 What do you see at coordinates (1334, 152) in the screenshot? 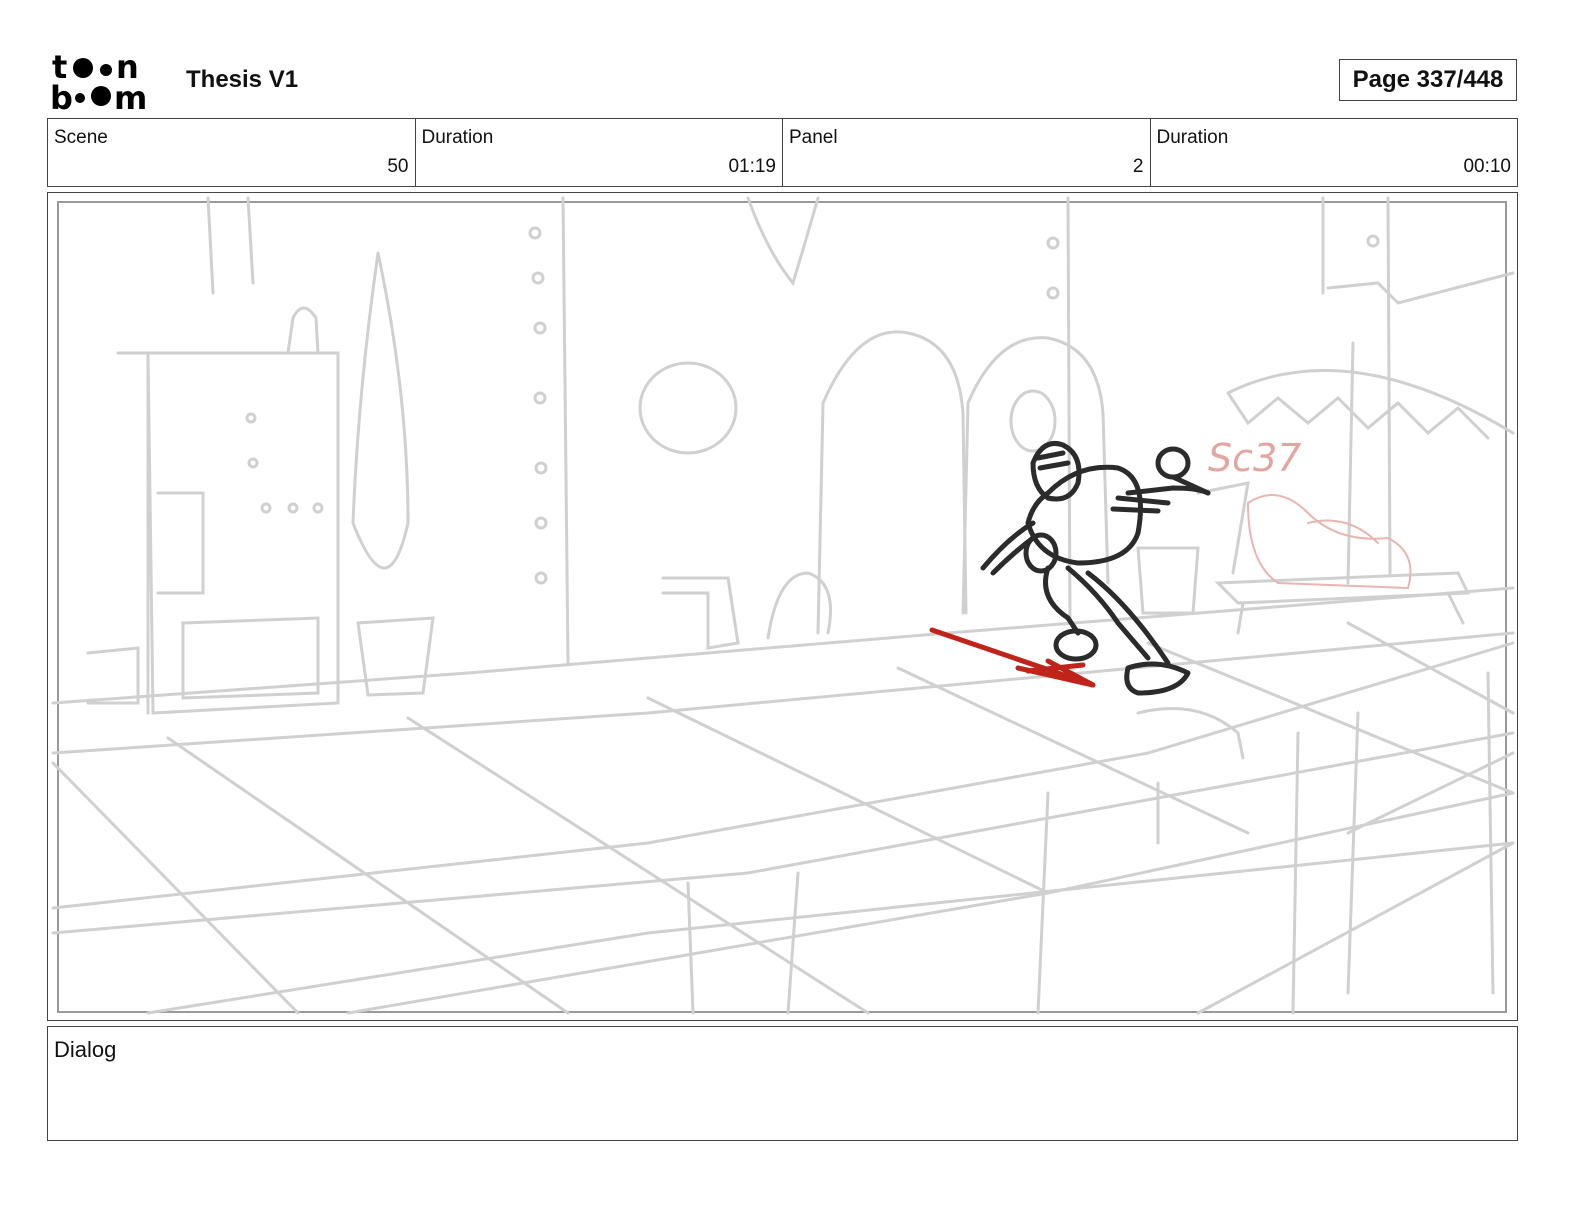
I see `panel-duration-cell: Duration 00:10` at bounding box center [1334, 152].